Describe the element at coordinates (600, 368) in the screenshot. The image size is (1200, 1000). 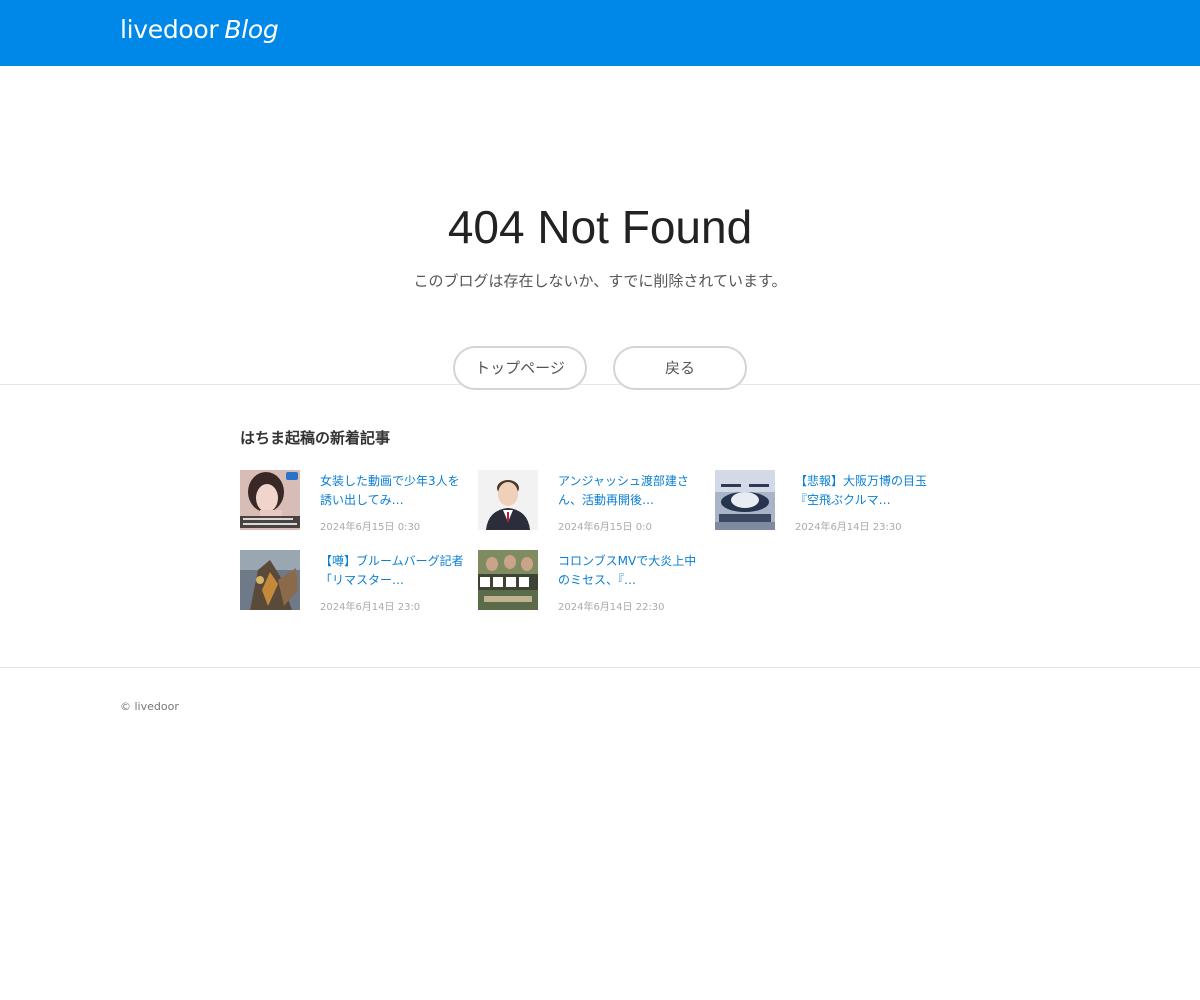
I see `action-buttons: トップページ 戻る` at that location.